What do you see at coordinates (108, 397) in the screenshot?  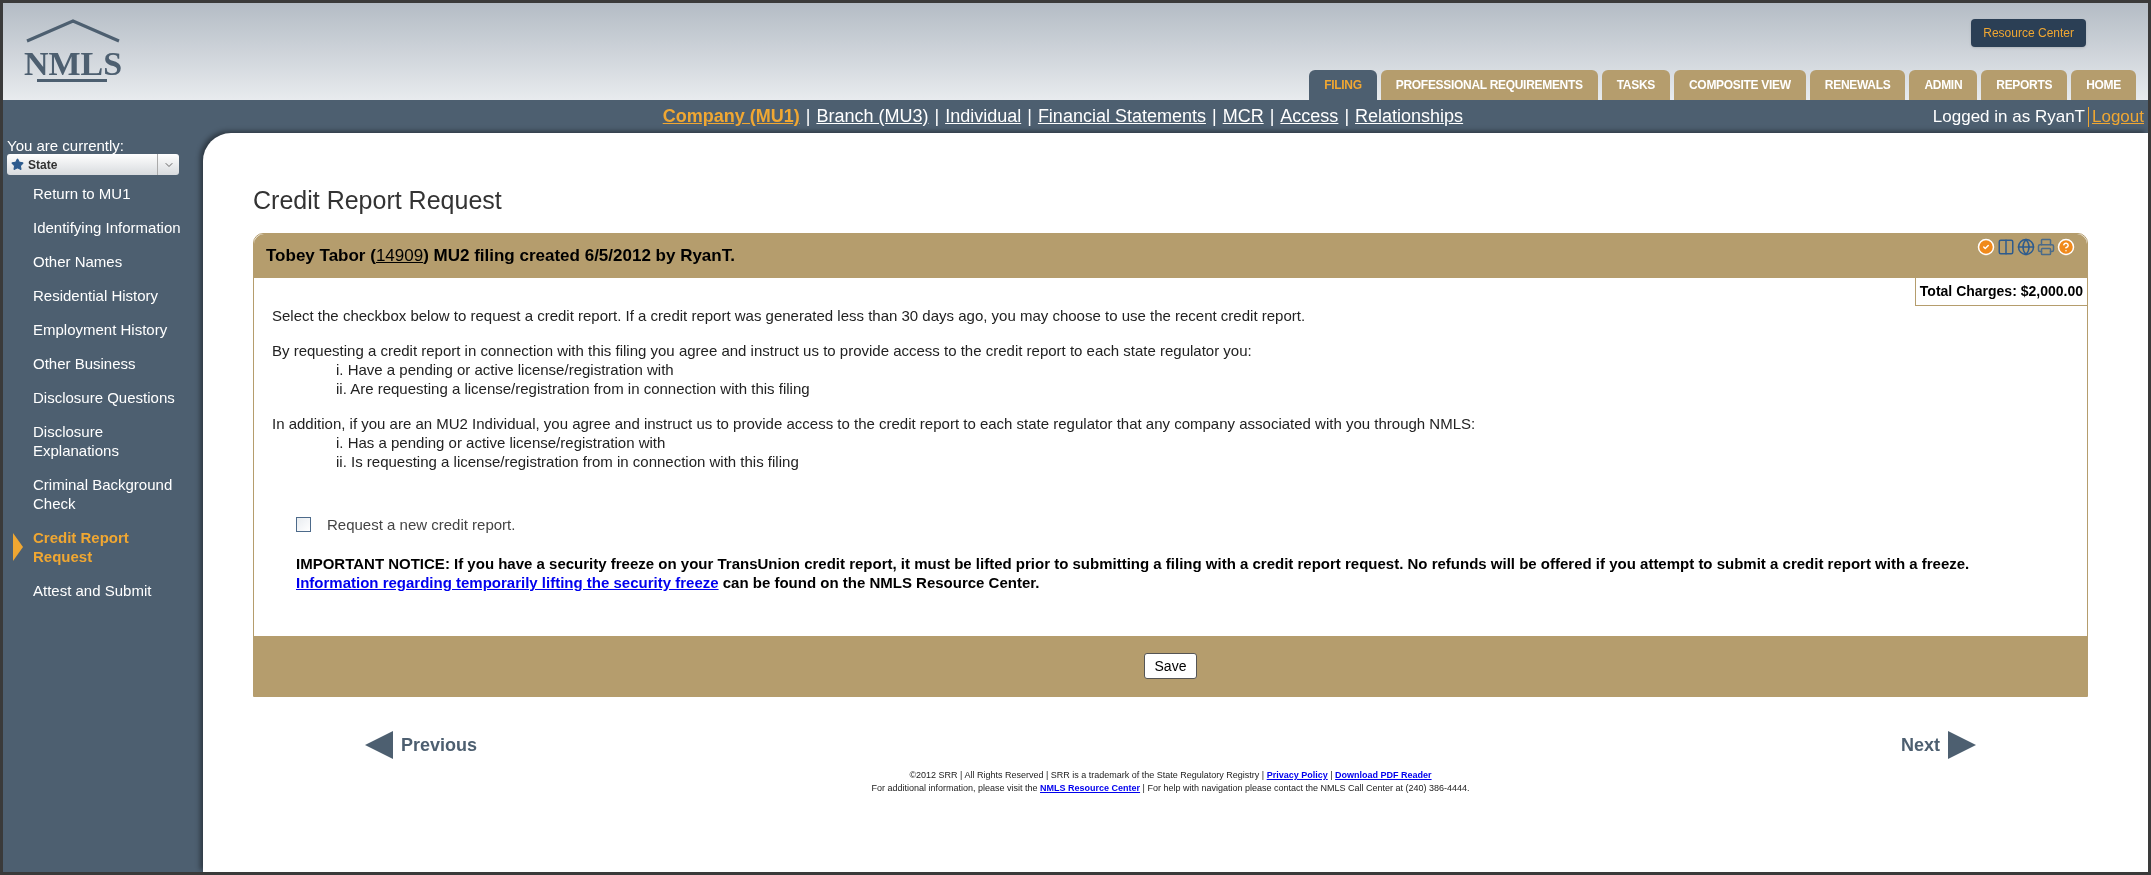 I see `sidebar-item: Disclosure Questions` at bounding box center [108, 397].